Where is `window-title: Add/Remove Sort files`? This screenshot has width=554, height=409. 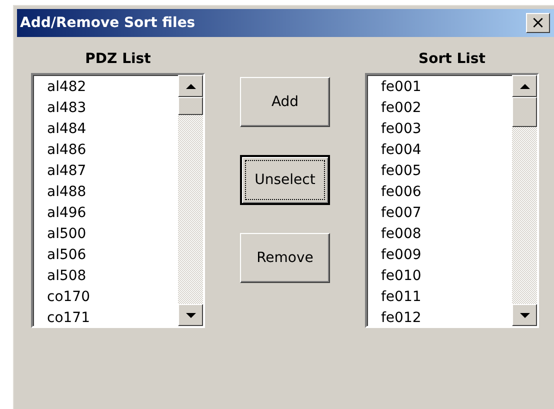 window-title: Add/Remove Sort files is located at coordinates (108, 23).